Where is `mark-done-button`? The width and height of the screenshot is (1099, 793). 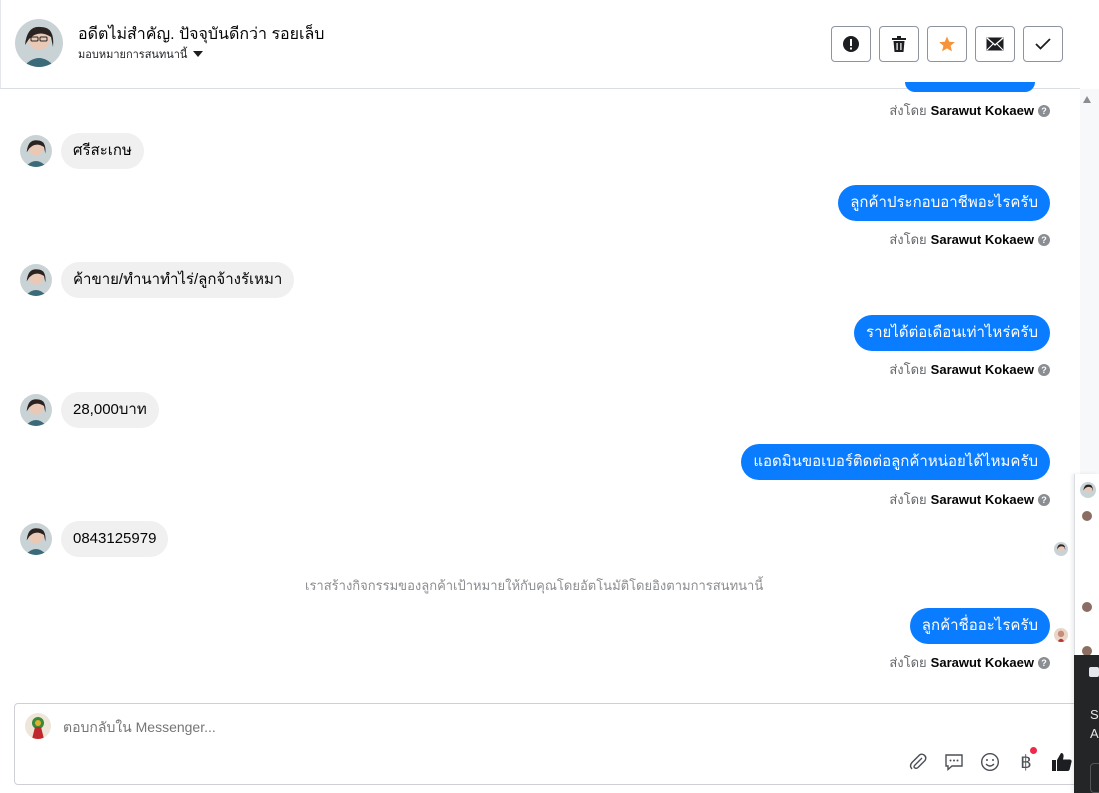 mark-done-button is located at coordinates (1043, 44).